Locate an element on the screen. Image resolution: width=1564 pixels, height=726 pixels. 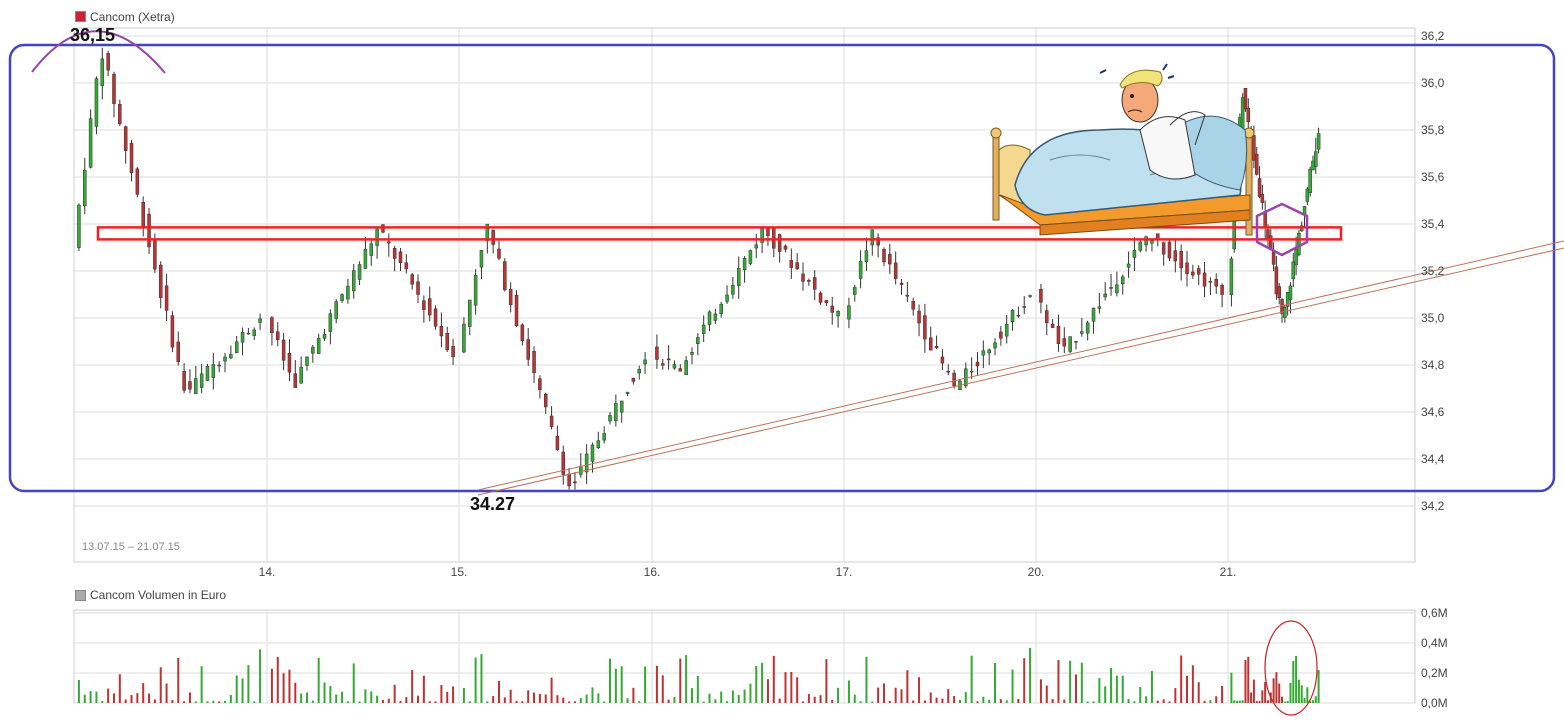
volume-legend-label: Cancom Volumen in Euro is located at coordinates (158, 595).